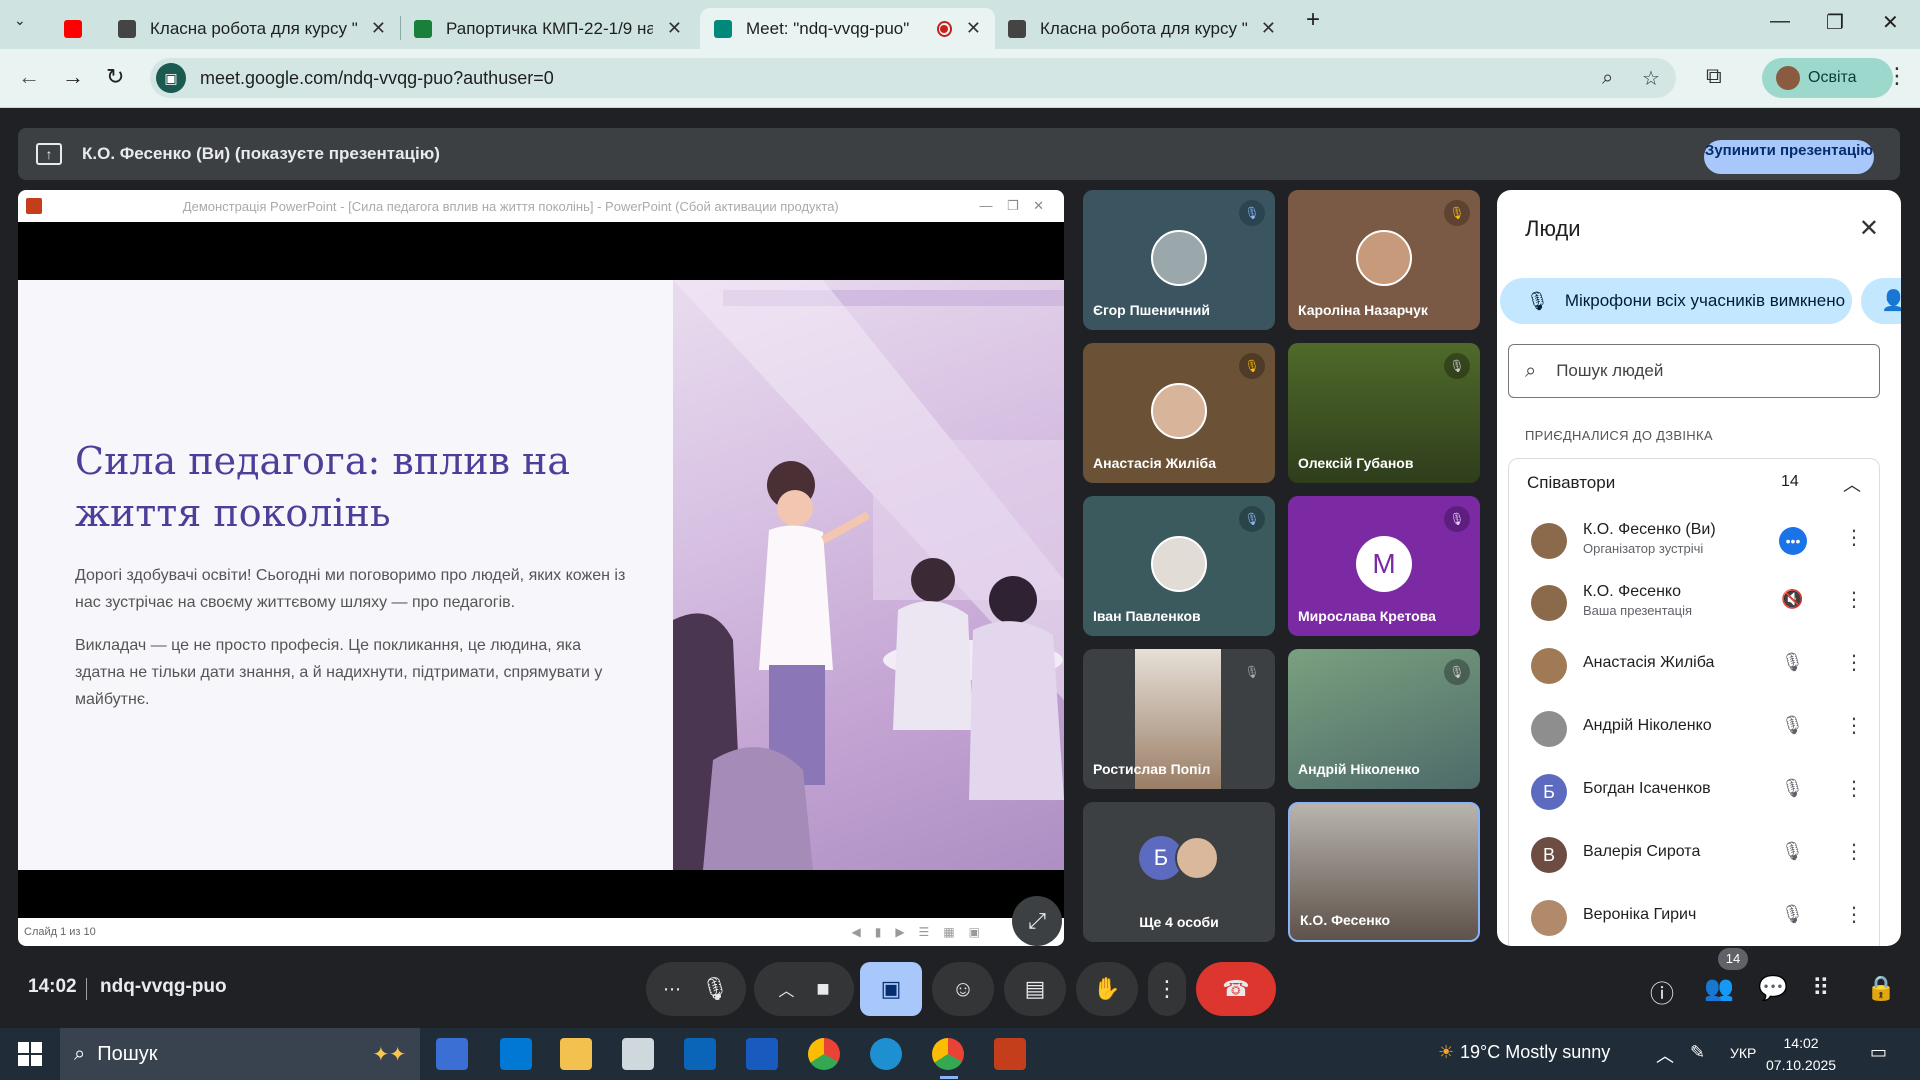 The height and width of the screenshot is (1080, 1920). I want to click on taskbar-search: ⌕ Пошук ✦✦, so click(240, 1054).